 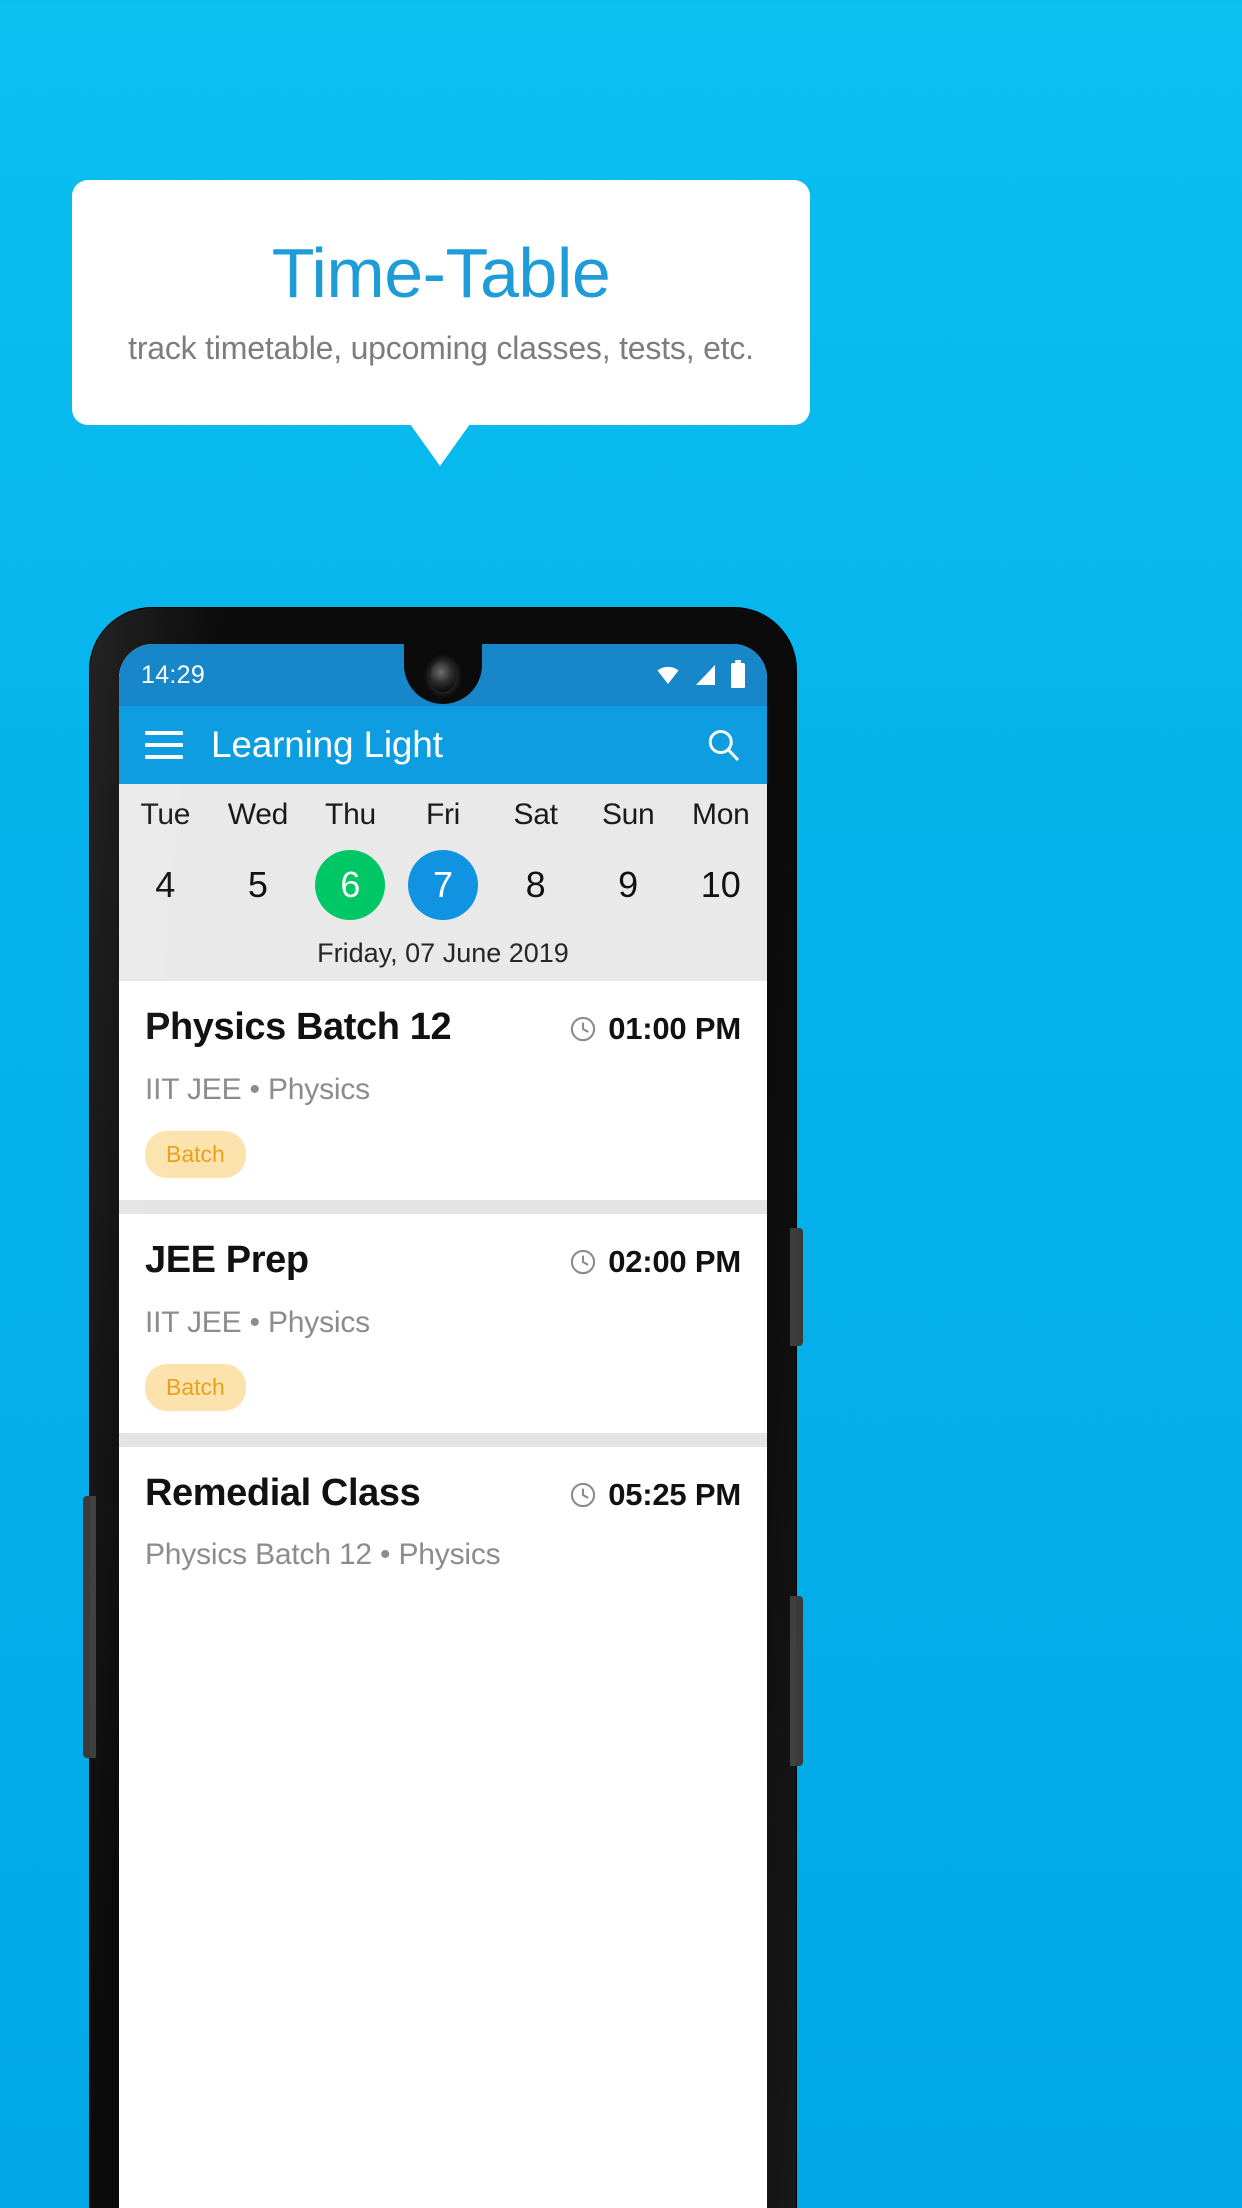 What do you see at coordinates (738, 673) in the screenshot?
I see `battery-icon` at bounding box center [738, 673].